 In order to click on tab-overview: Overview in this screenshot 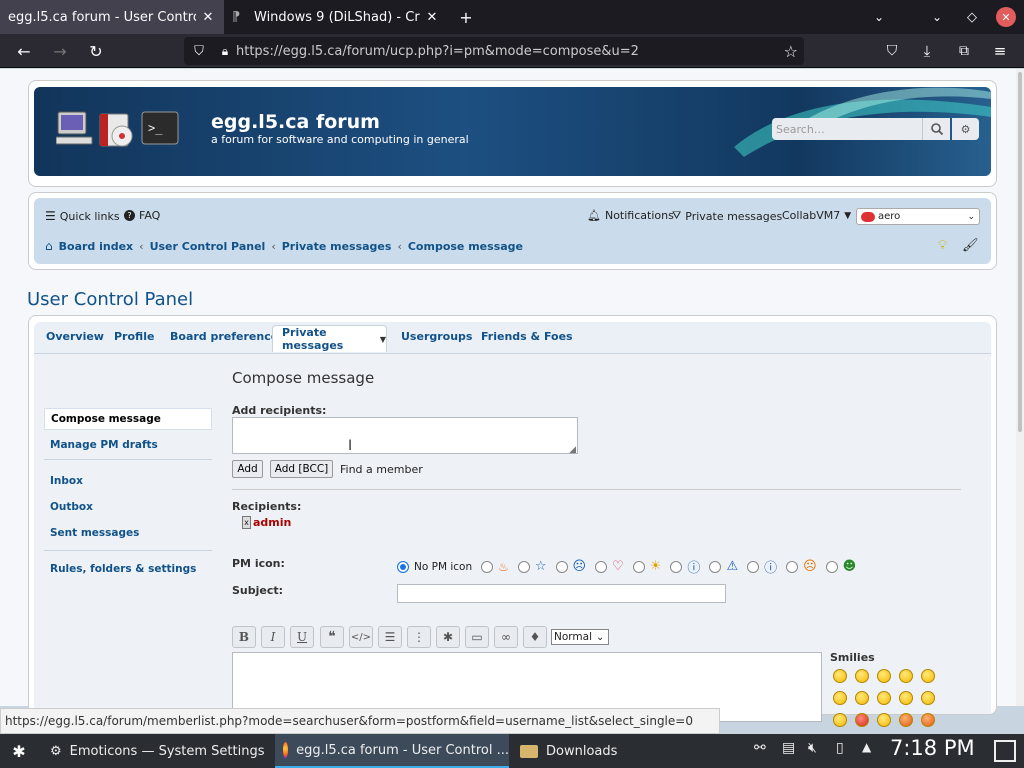, I will do `click(75, 336)`.